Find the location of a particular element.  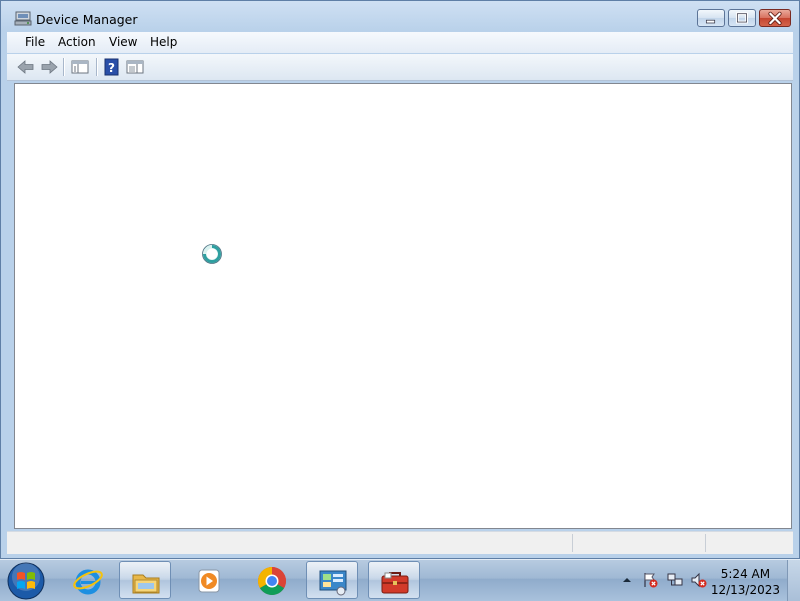

maximize-button is located at coordinates (742, 18).